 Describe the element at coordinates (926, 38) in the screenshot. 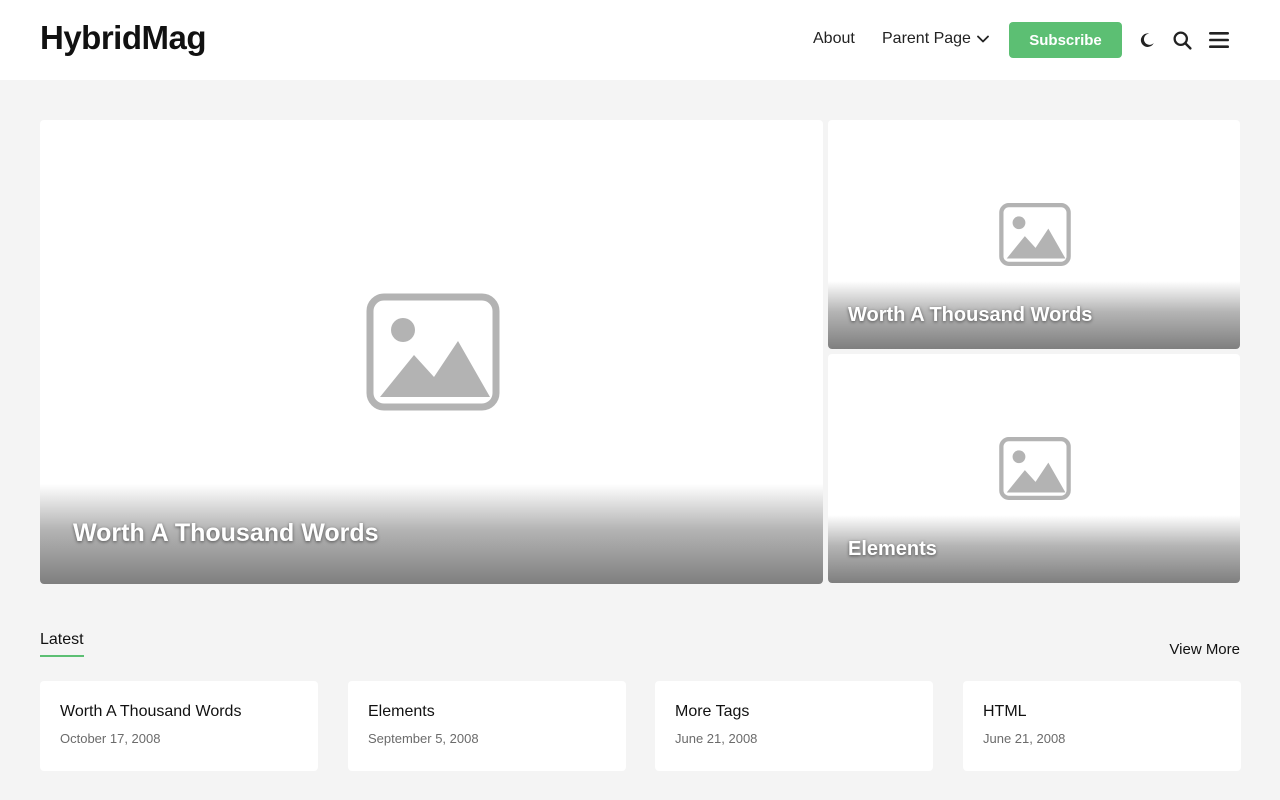

I see `nav-parent-page-label: Parent Page` at that location.